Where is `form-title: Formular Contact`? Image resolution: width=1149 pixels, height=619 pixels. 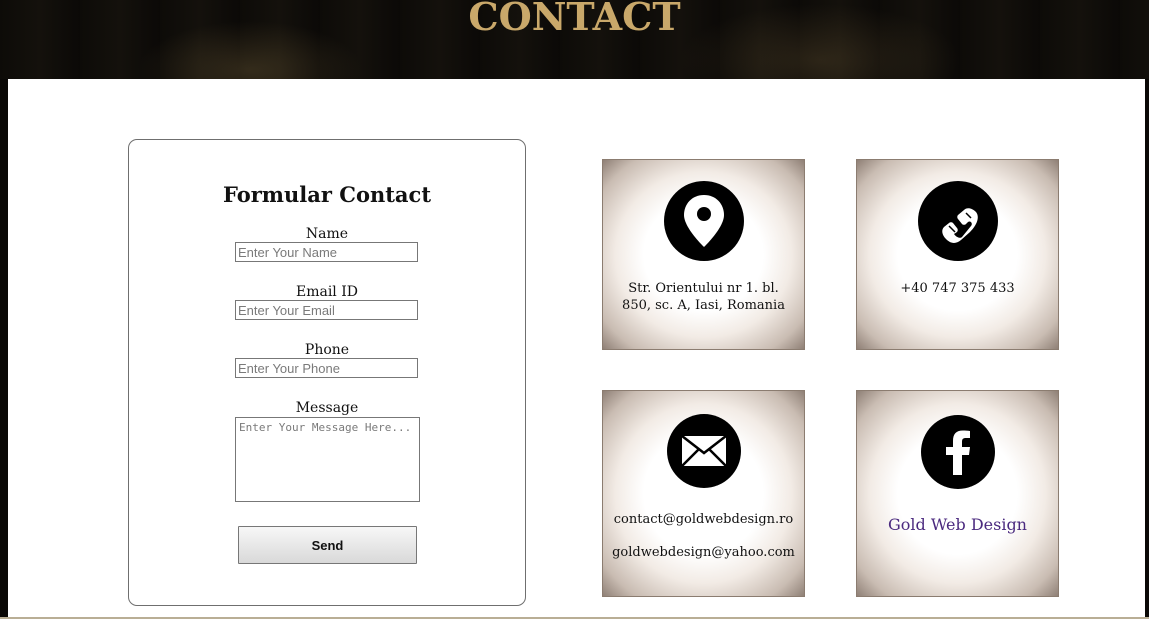 form-title: Formular Contact is located at coordinates (327, 194).